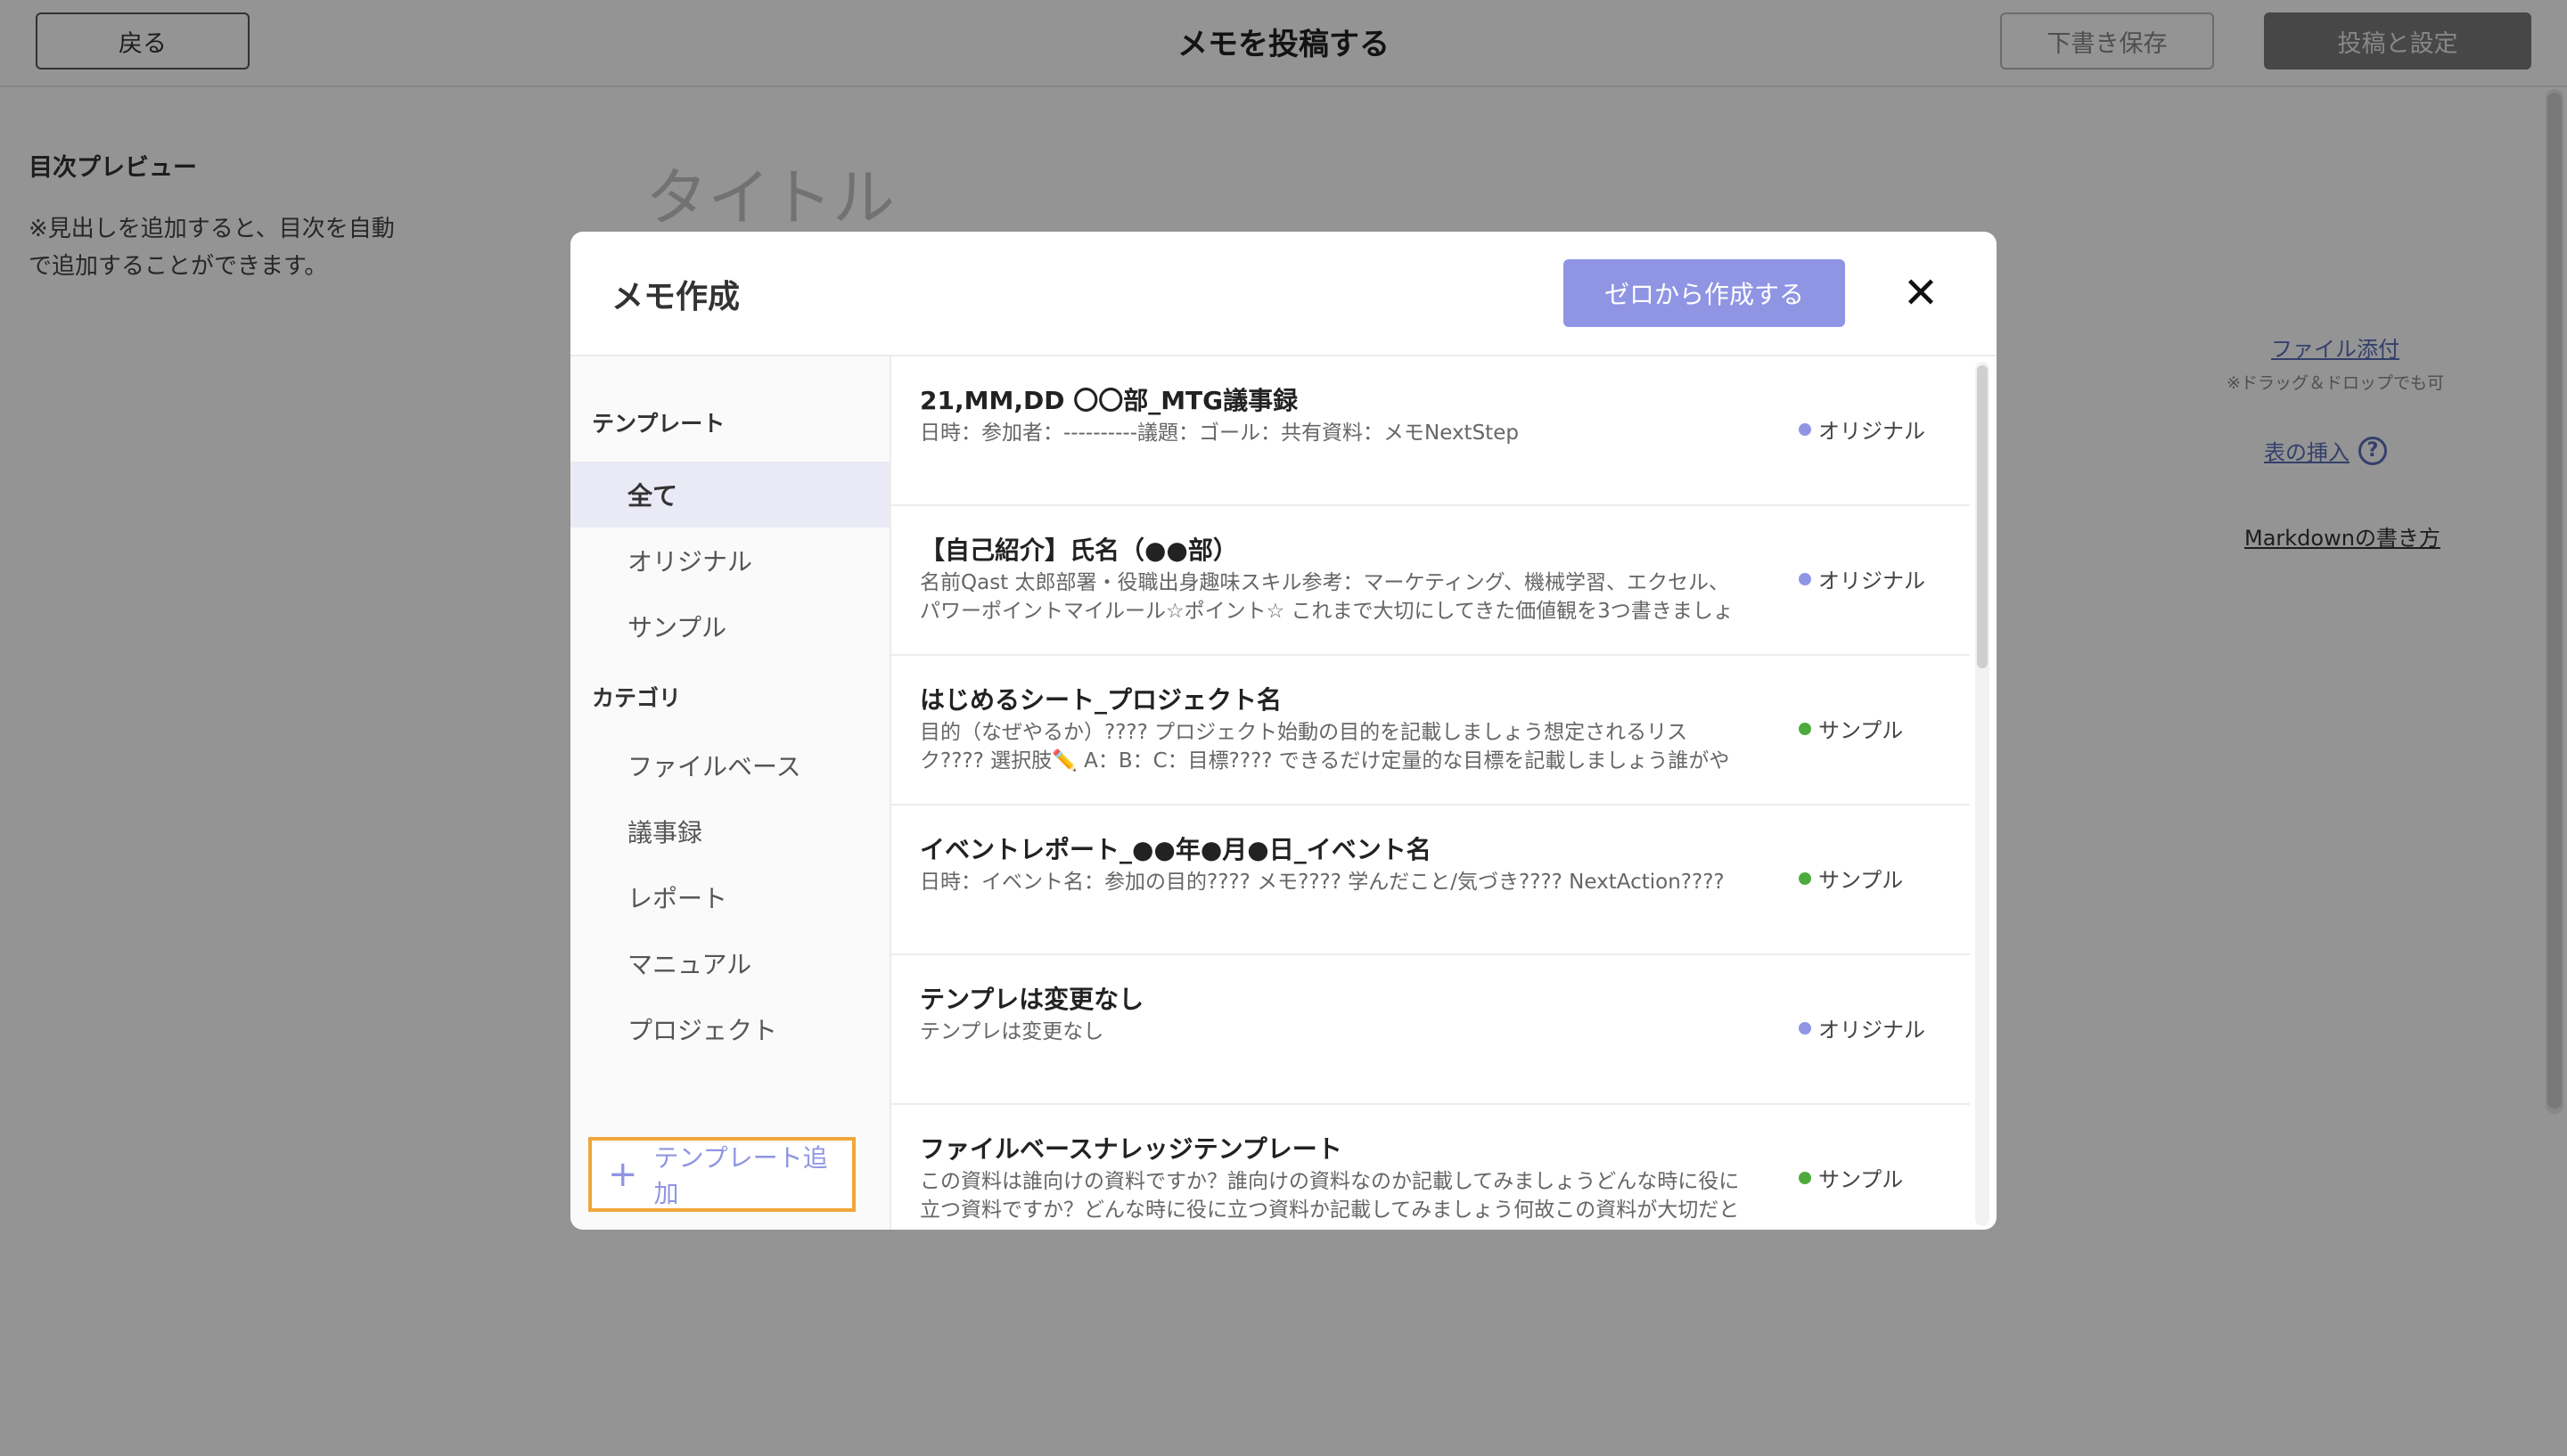 The height and width of the screenshot is (1456, 2567). What do you see at coordinates (730, 831) in the screenshot?
I see `category-minutes: 議事録` at bounding box center [730, 831].